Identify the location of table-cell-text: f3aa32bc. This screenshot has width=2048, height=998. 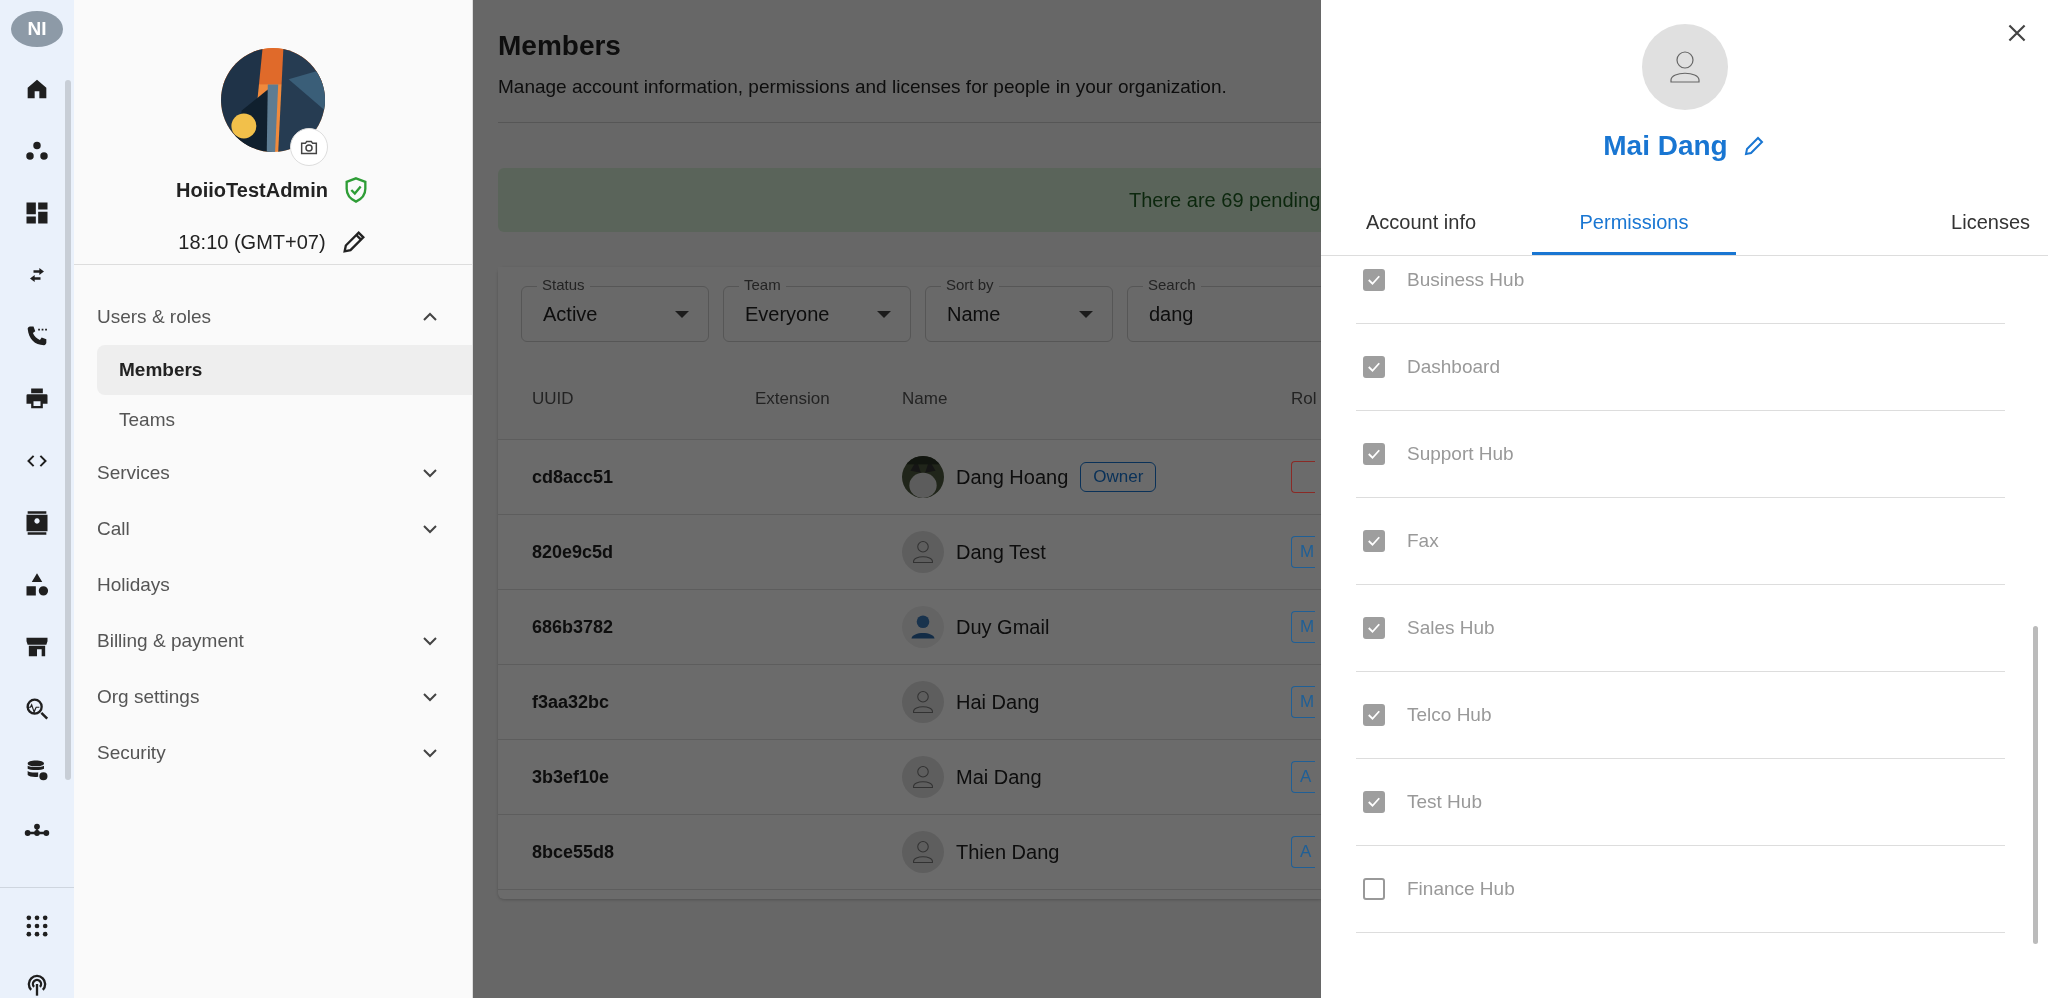
(571, 702).